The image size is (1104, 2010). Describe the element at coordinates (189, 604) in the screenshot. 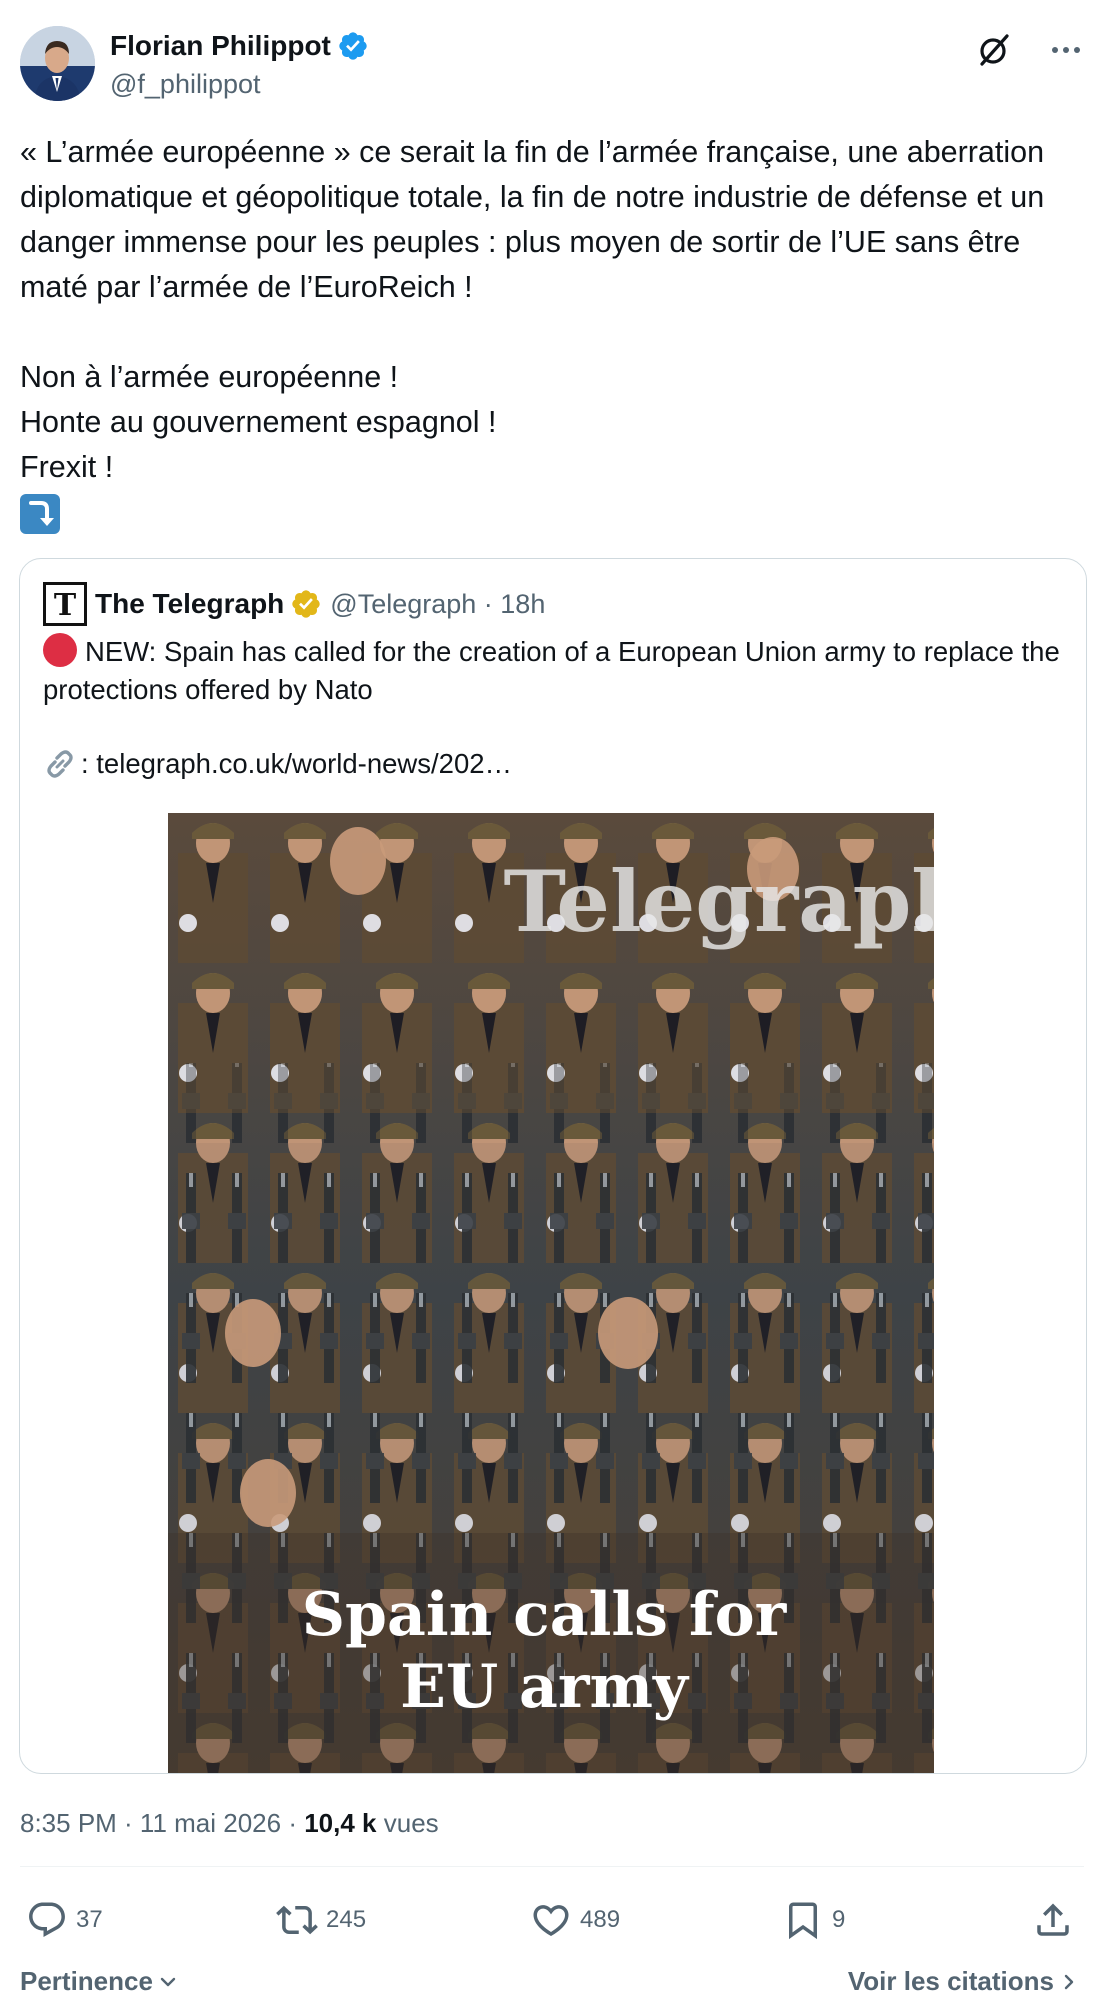

I see `quote-author-name: The Telegraph` at that location.